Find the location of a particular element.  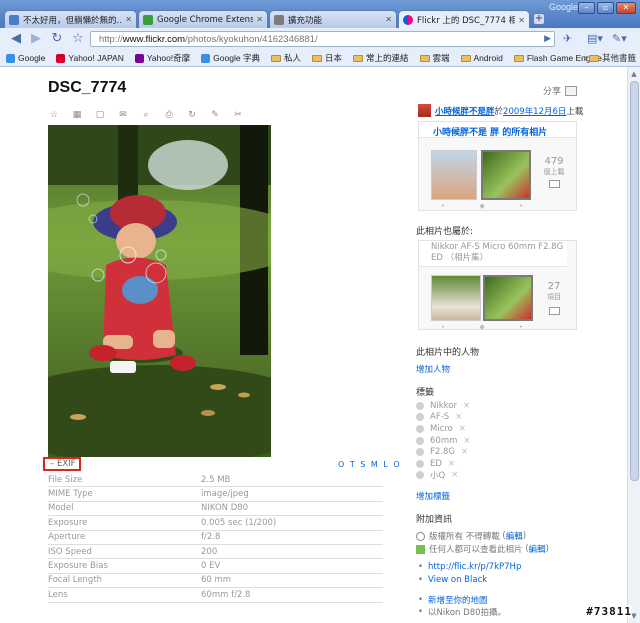

public-icon is located at coordinates (420, 549).